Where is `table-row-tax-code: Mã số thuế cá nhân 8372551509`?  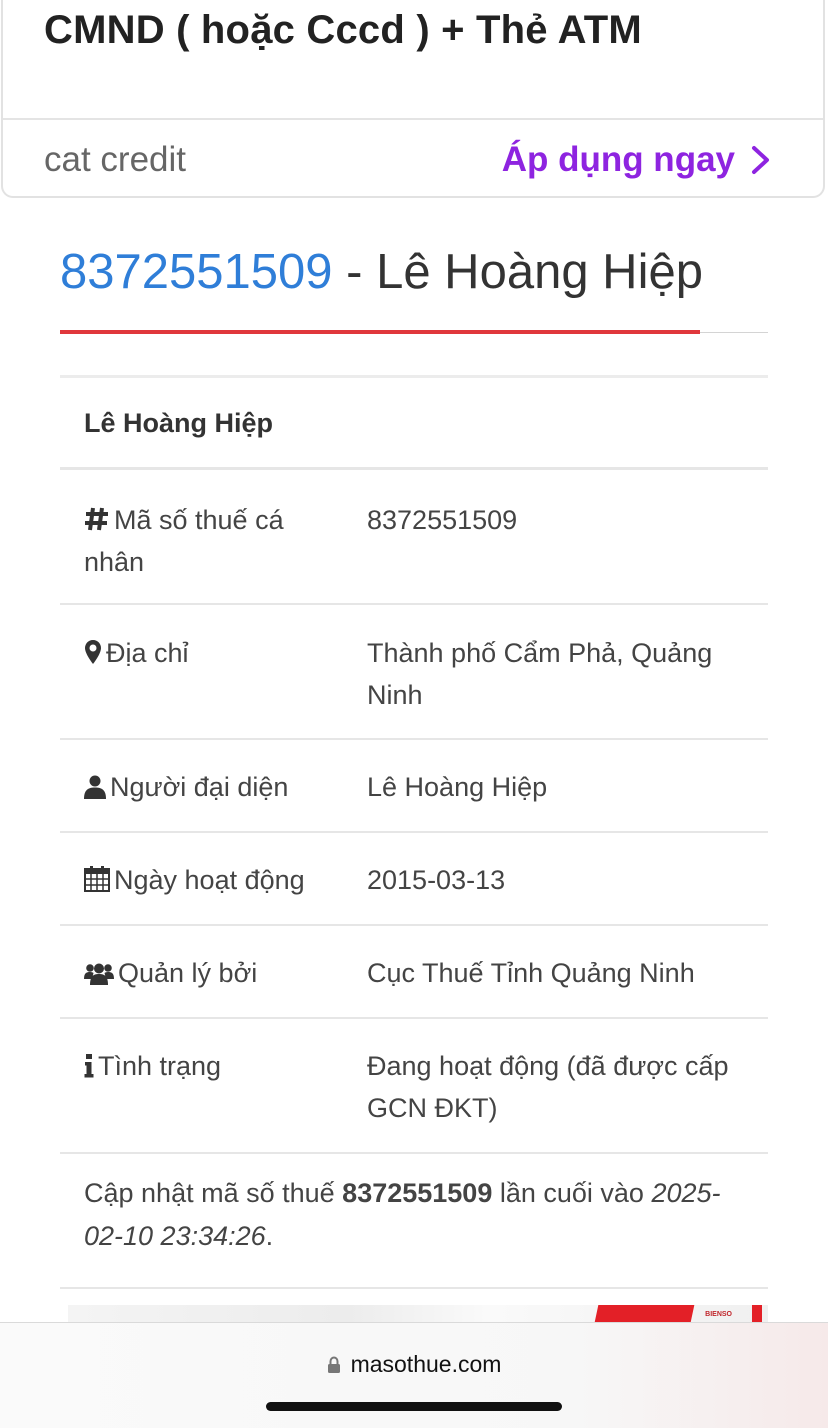
table-row-tax-code: Mã số thuế cá nhân 8372551509 is located at coordinates (414, 537).